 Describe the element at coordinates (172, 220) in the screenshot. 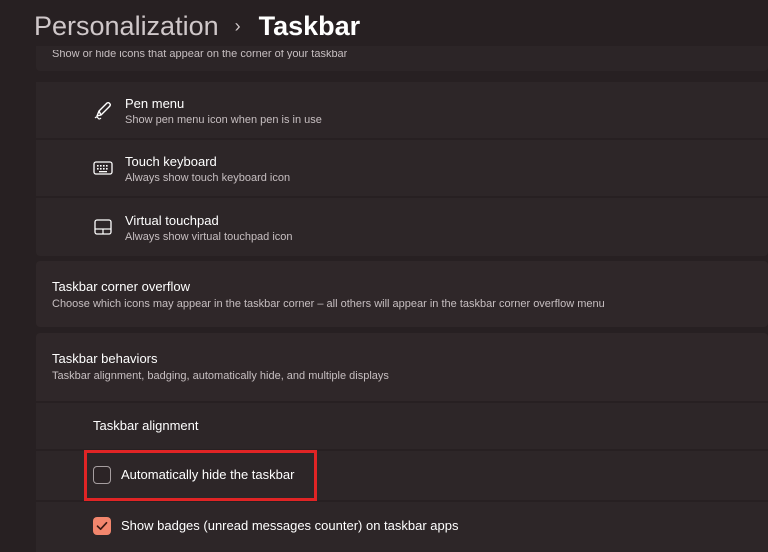

I see `virtual-touchpad-title: Virtual touchpad` at that location.